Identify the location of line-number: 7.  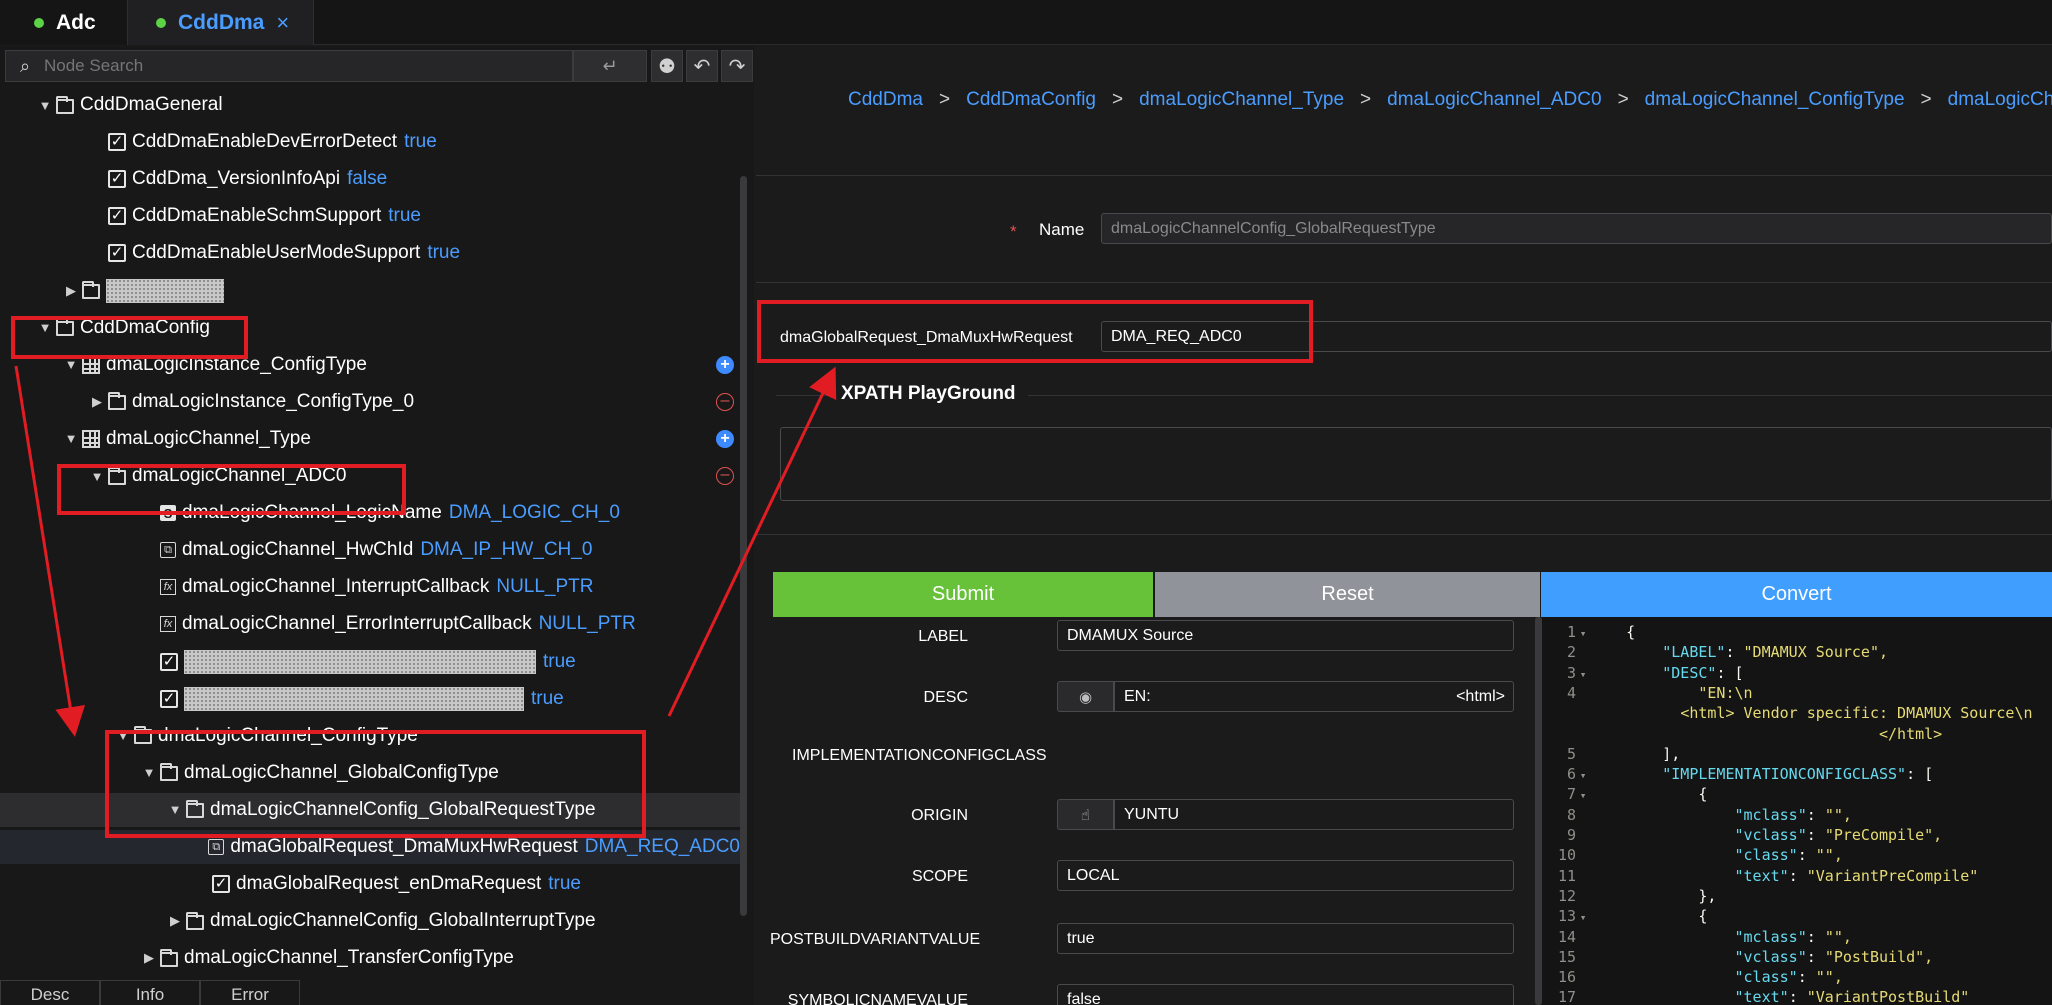
(1571, 794).